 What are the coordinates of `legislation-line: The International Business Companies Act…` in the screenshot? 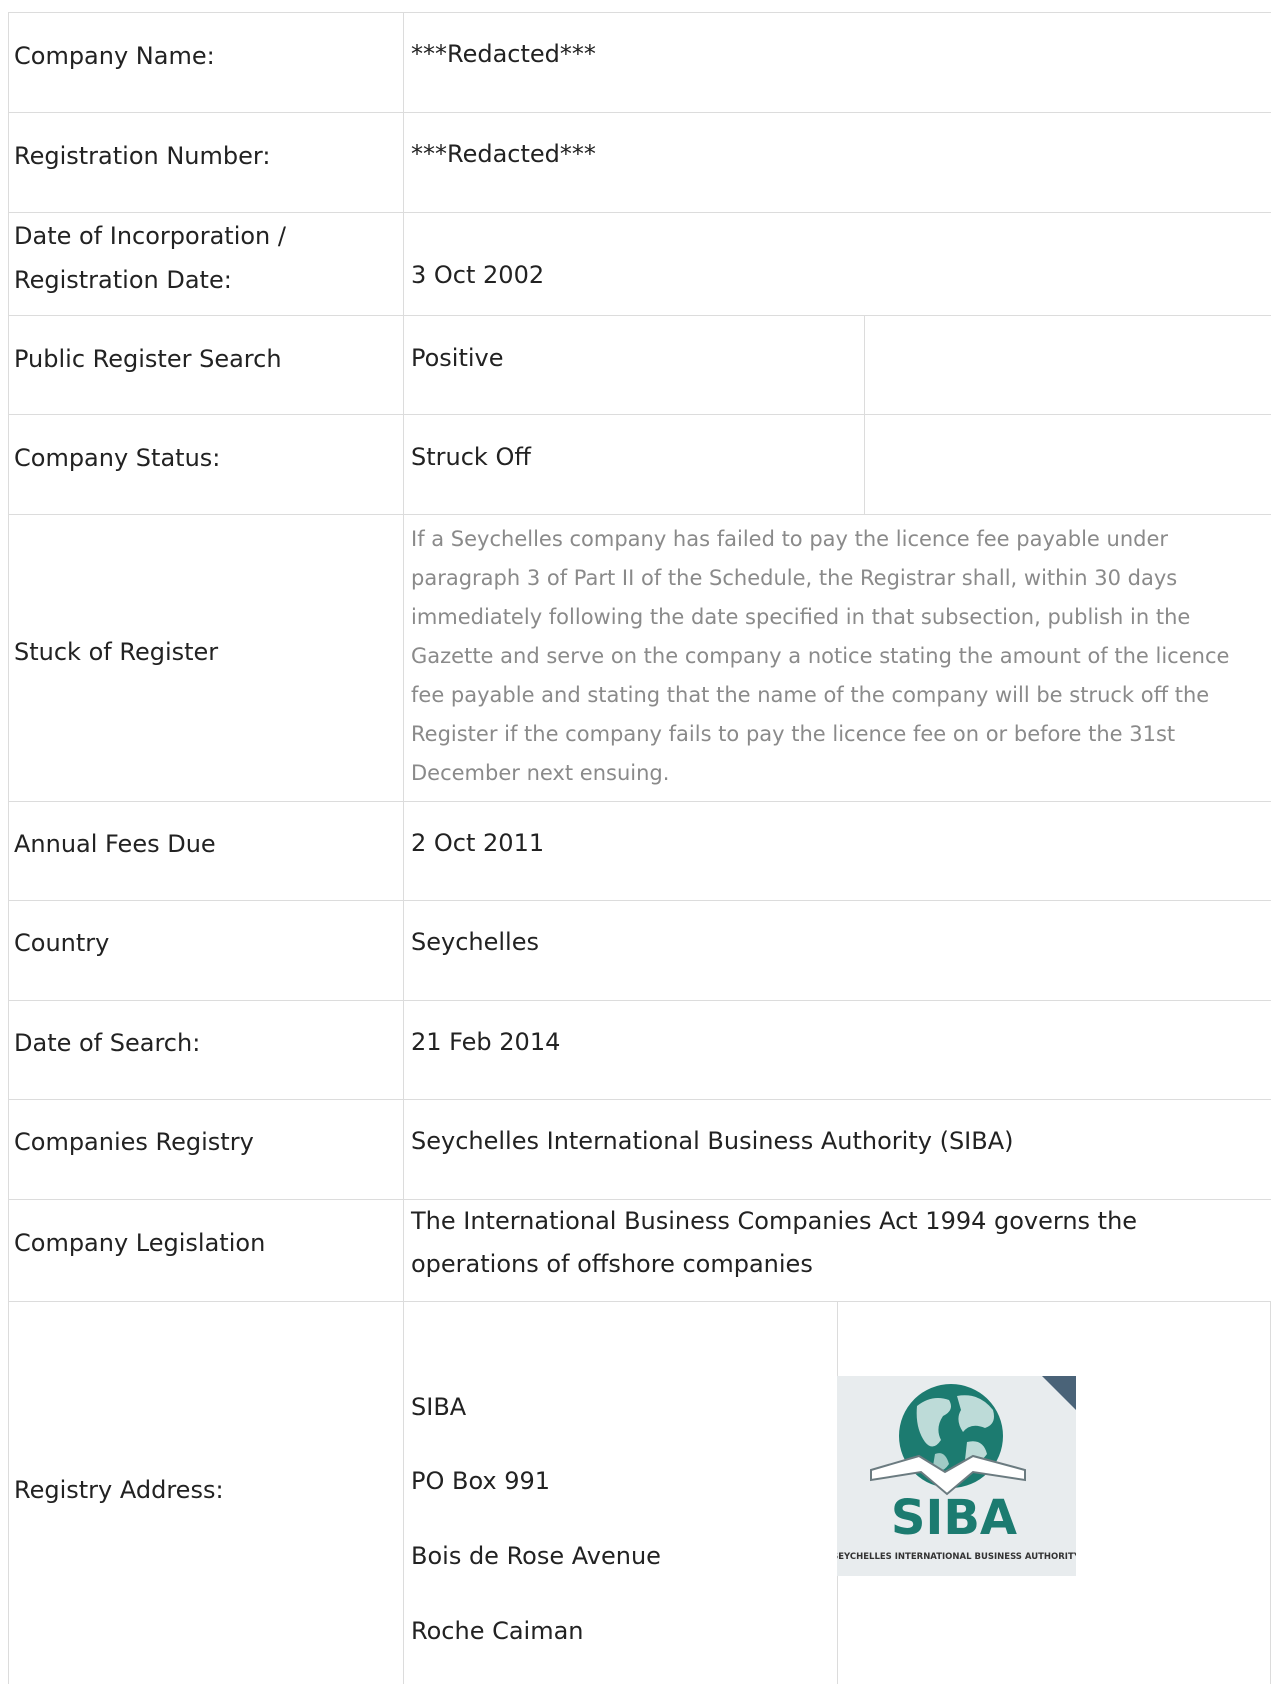 It's located at (774, 1221).